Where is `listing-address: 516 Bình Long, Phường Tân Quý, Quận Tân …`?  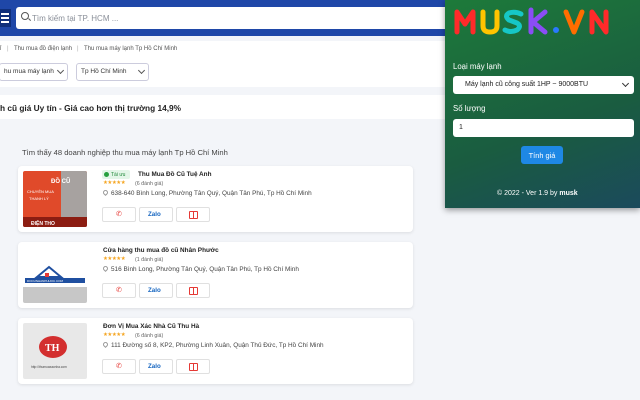 listing-address: 516 Bình Long, Phường Tân Quý, Quận Tân … is located at coordinates (200, 268).